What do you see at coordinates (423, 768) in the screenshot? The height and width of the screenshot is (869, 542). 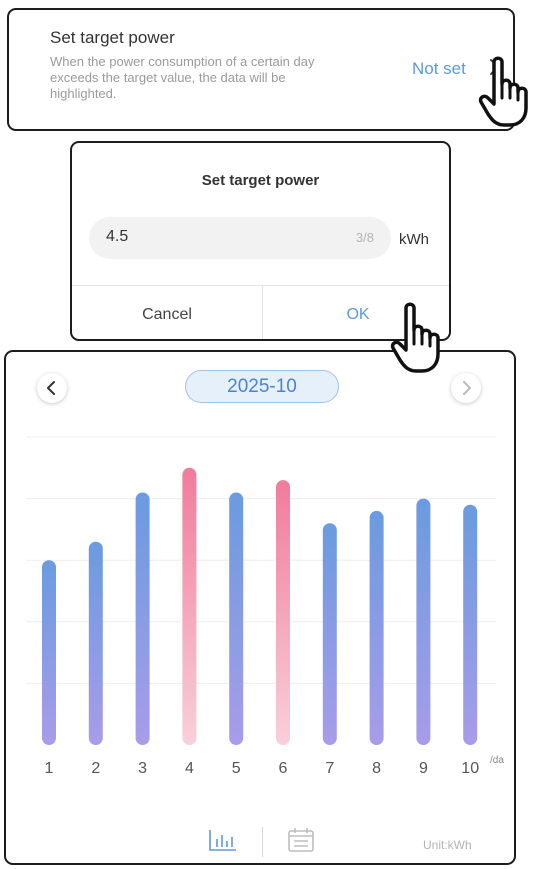 I see `x-tick-label: 9` at bounding box center [423, 768].